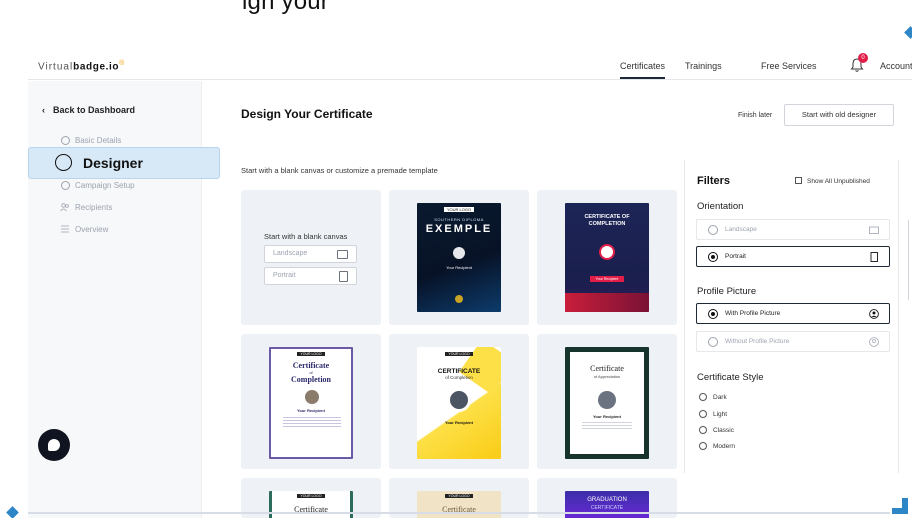 The image size is (912, 518). I want to click on nav-trainings: Trainings, so click(703, 66).